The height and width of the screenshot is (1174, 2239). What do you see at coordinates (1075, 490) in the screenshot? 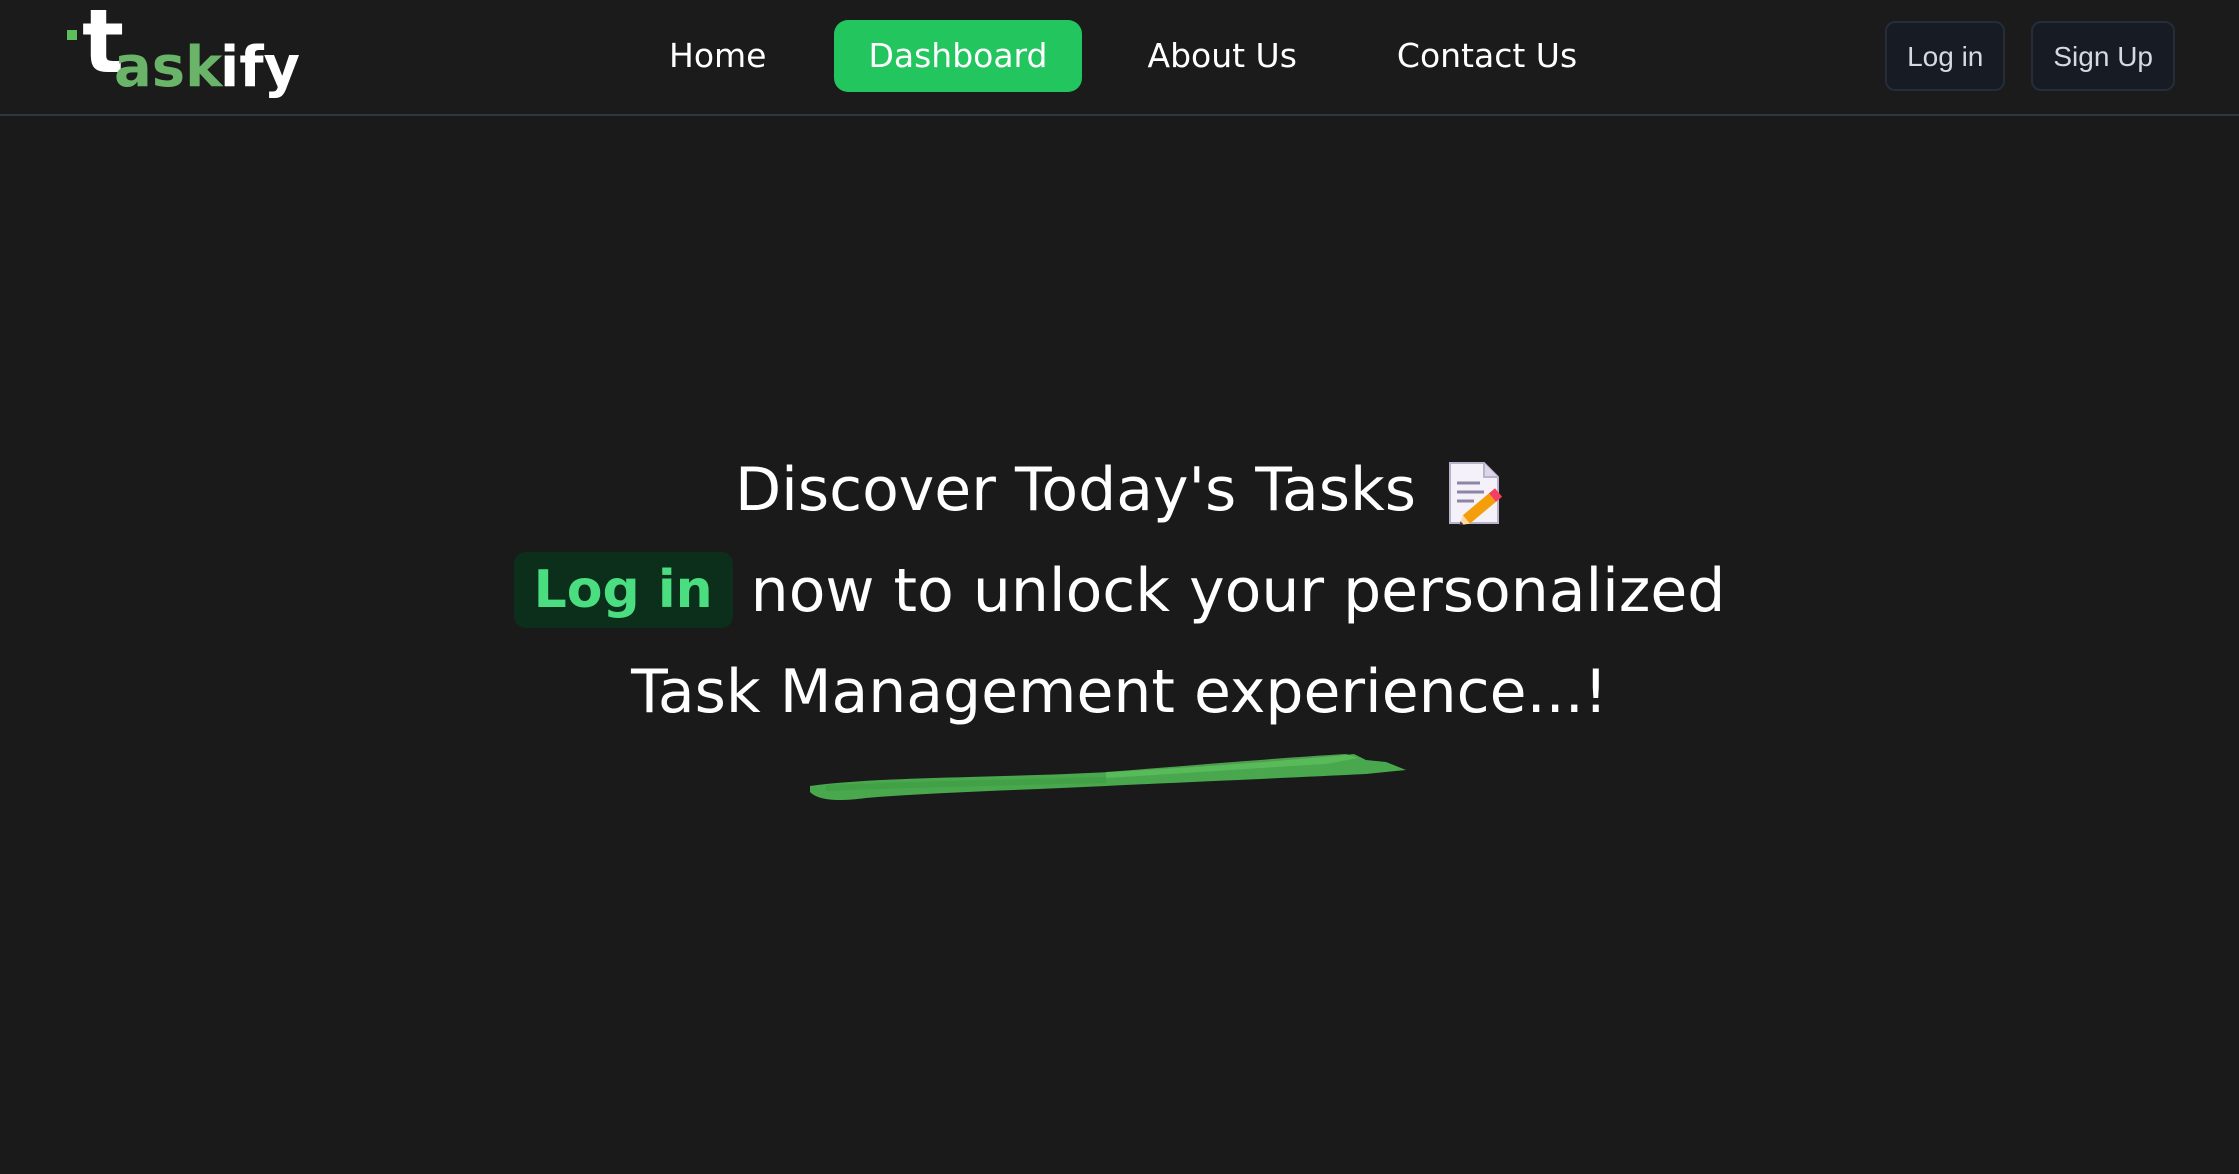
I see `hero-headline: Discover Today's Tasks` at bounding box center [1075, 490].